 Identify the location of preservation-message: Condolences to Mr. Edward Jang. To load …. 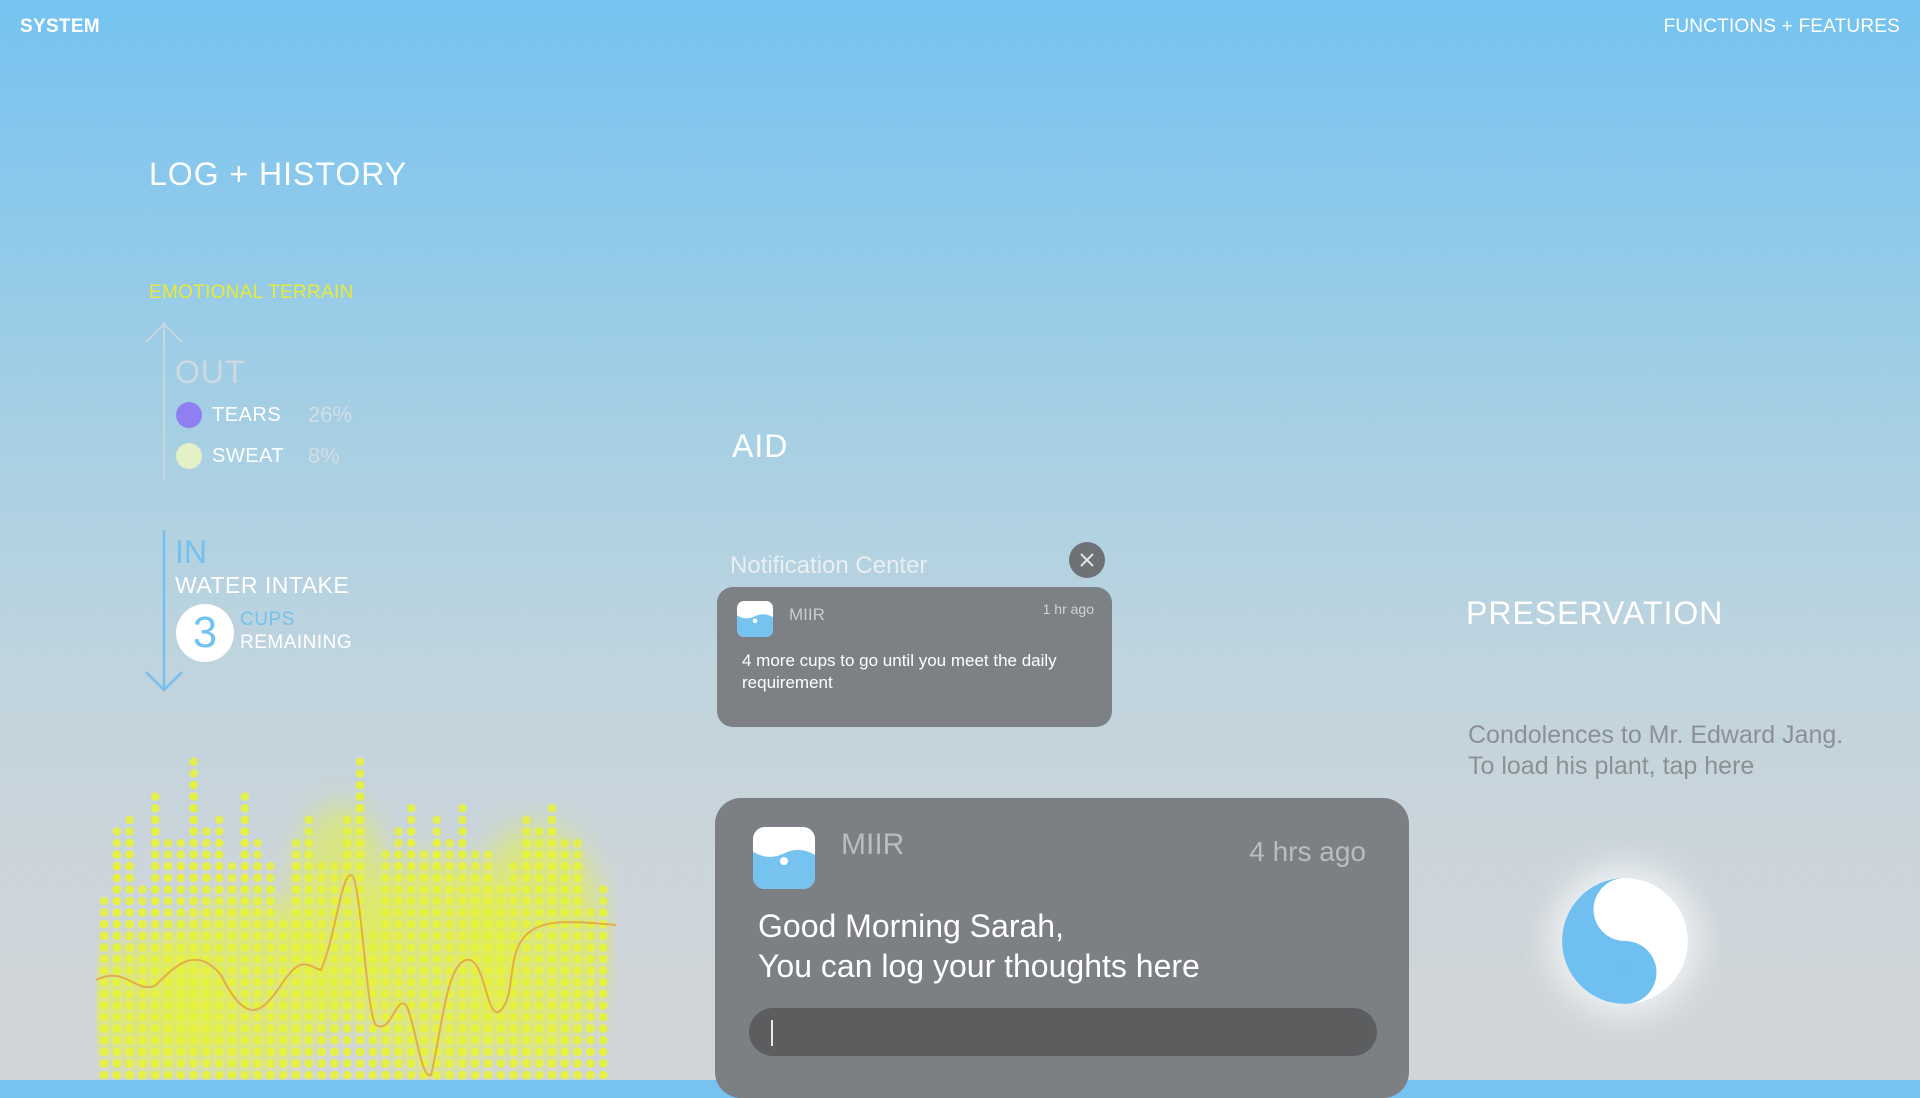
(1655, 751).